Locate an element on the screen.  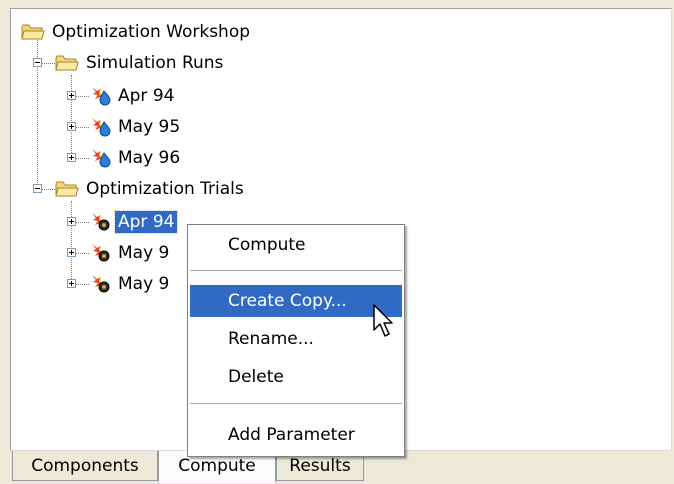
menu-item-label: Compute is located at coordinates (267, 245).